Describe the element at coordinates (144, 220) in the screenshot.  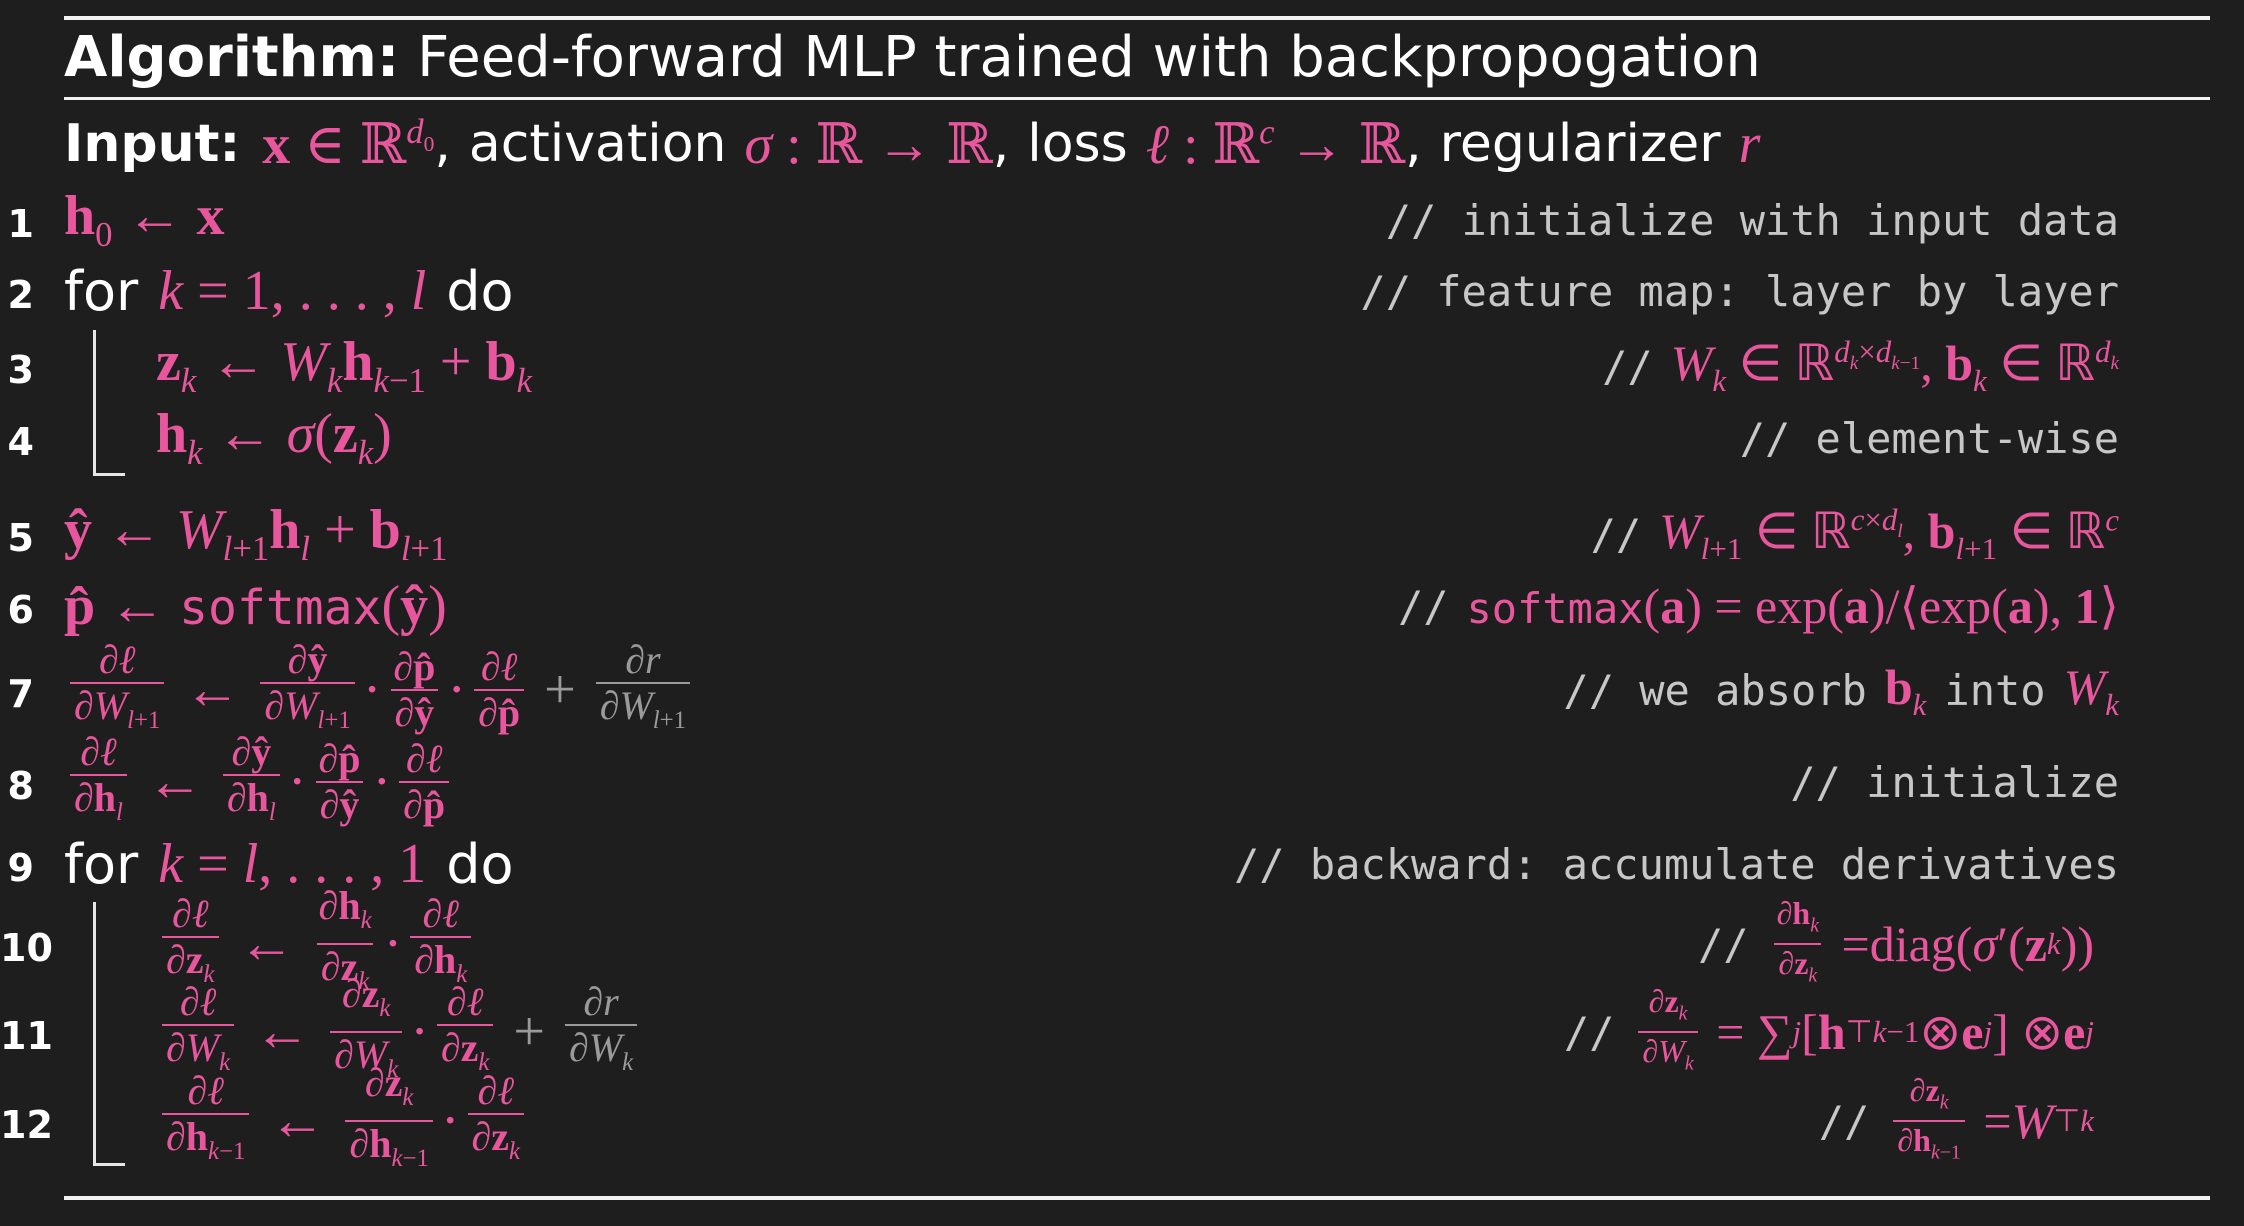
I see `statement-math: h0 ← x` at that location.